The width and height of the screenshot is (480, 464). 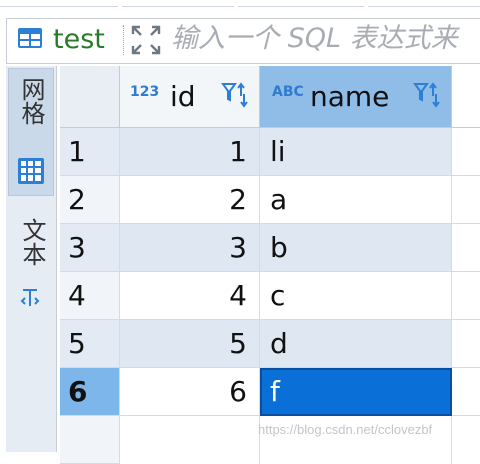 What do you see at coordinates (190, 440) in the screenshot?
I see `empty-cell` at bounding box center [190, 440].